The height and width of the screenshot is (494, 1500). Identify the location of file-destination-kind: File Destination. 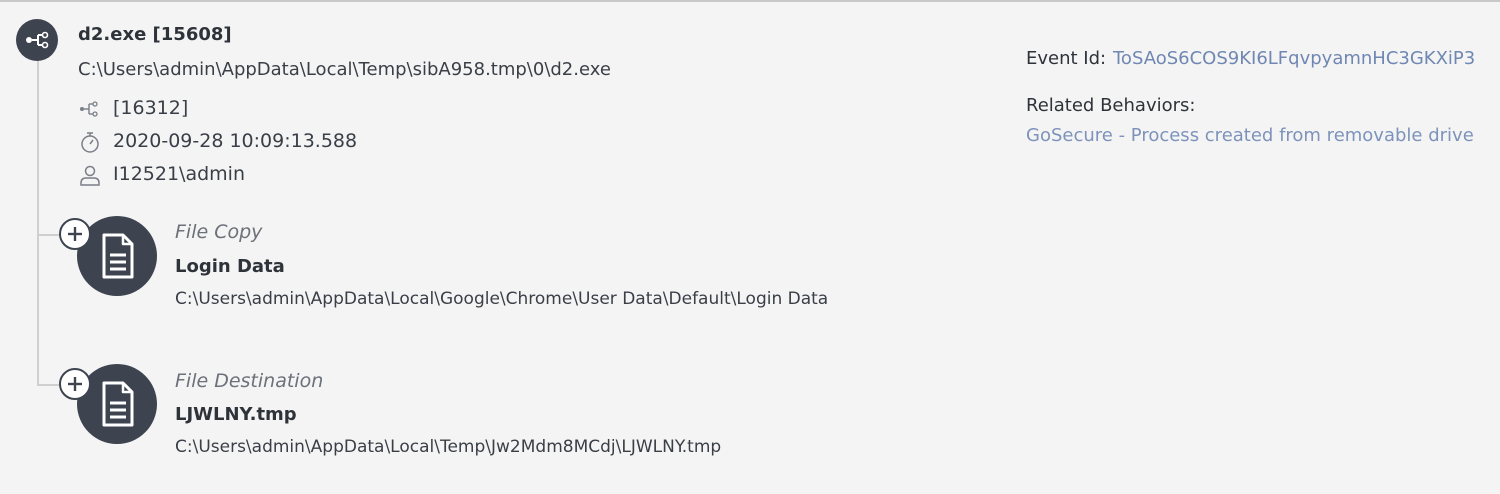
(249, 381).